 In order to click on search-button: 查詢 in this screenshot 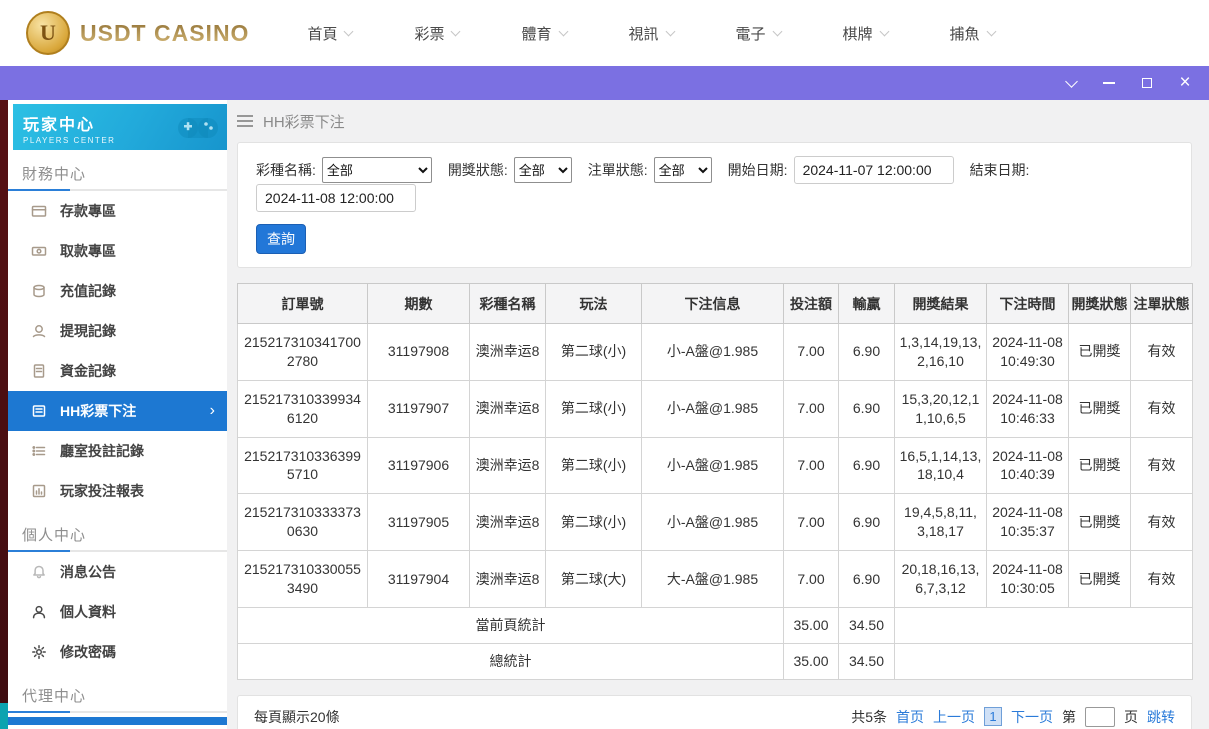, I will do `click(281, 239)`.